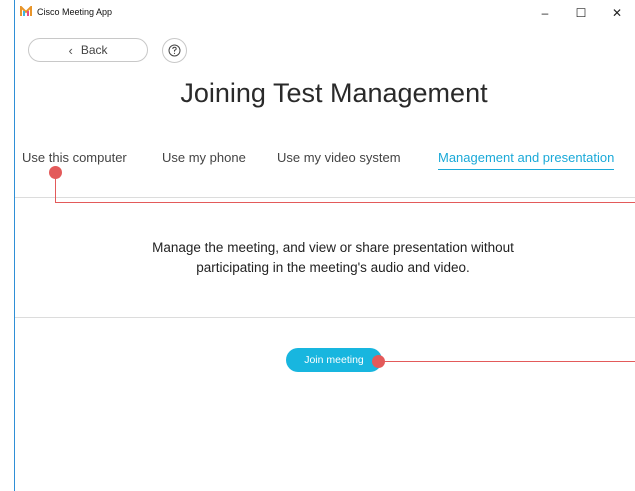  I want to click on chevron-left-icon: ‹, so click(70, 50).